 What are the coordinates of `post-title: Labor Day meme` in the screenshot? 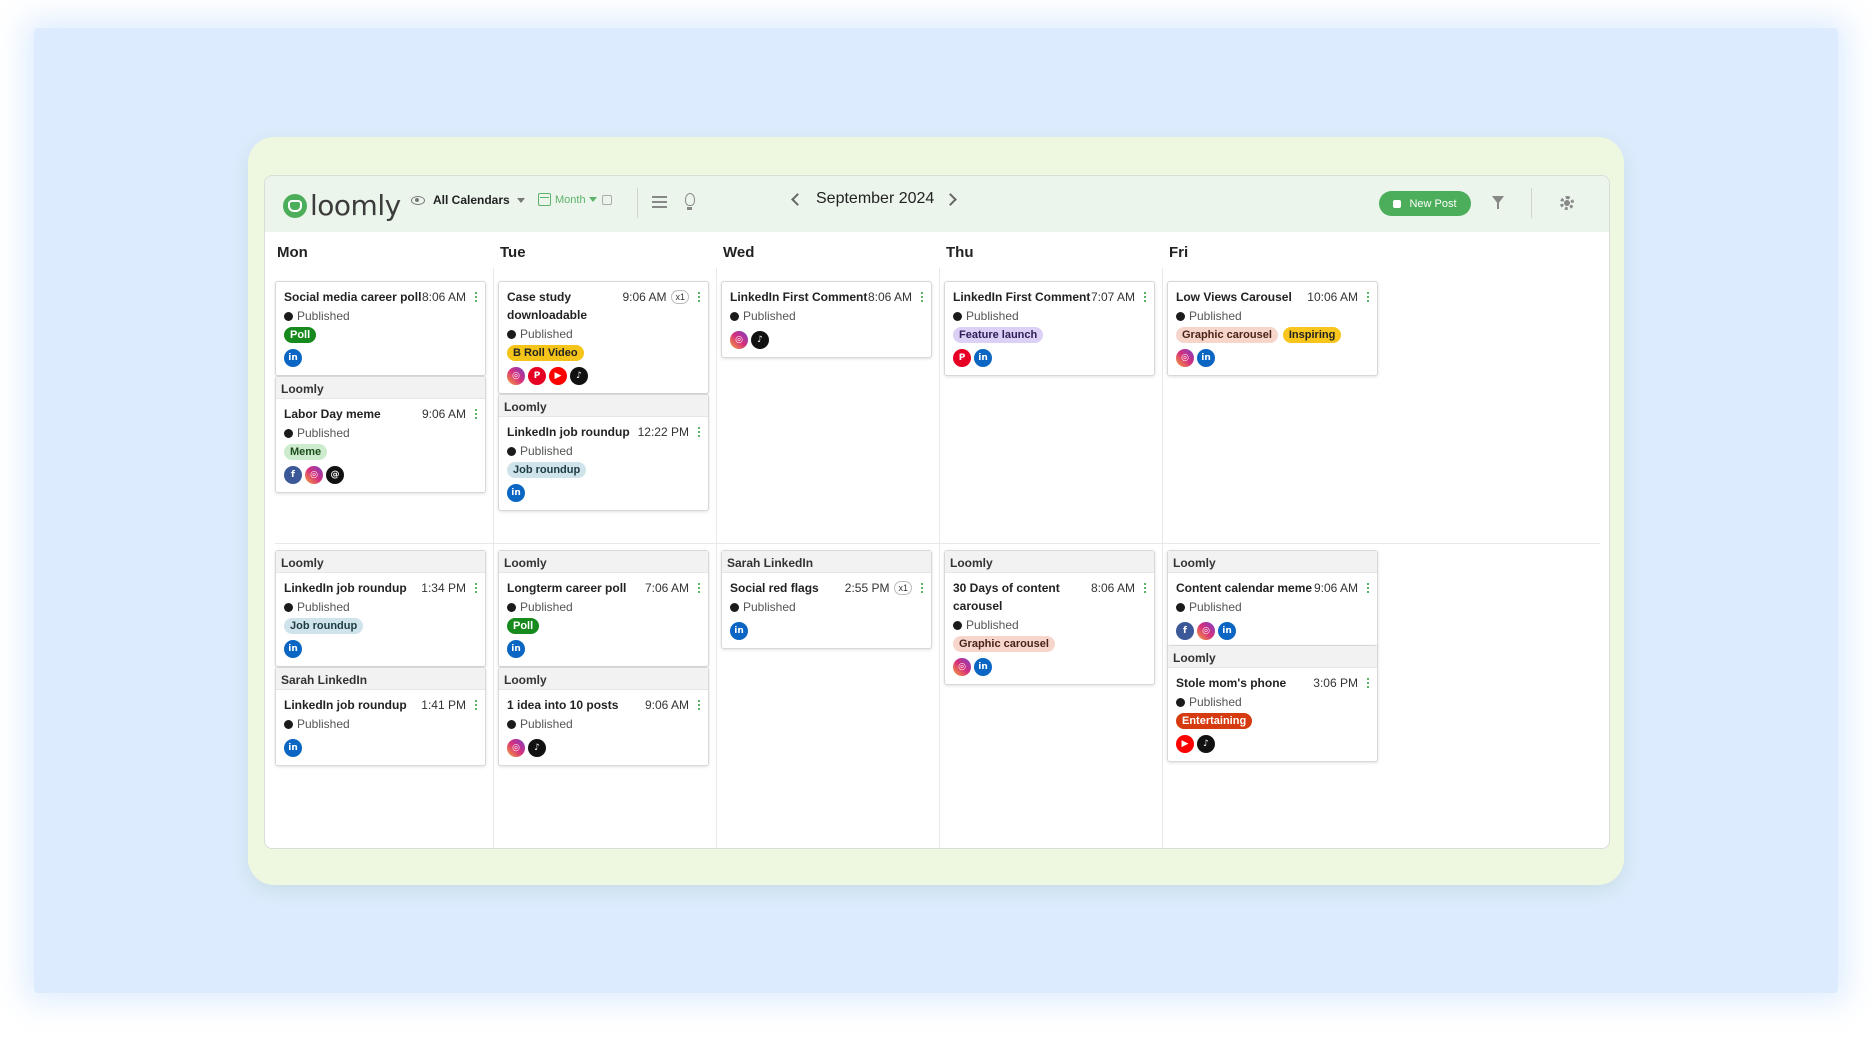 It's located at (332, 414).